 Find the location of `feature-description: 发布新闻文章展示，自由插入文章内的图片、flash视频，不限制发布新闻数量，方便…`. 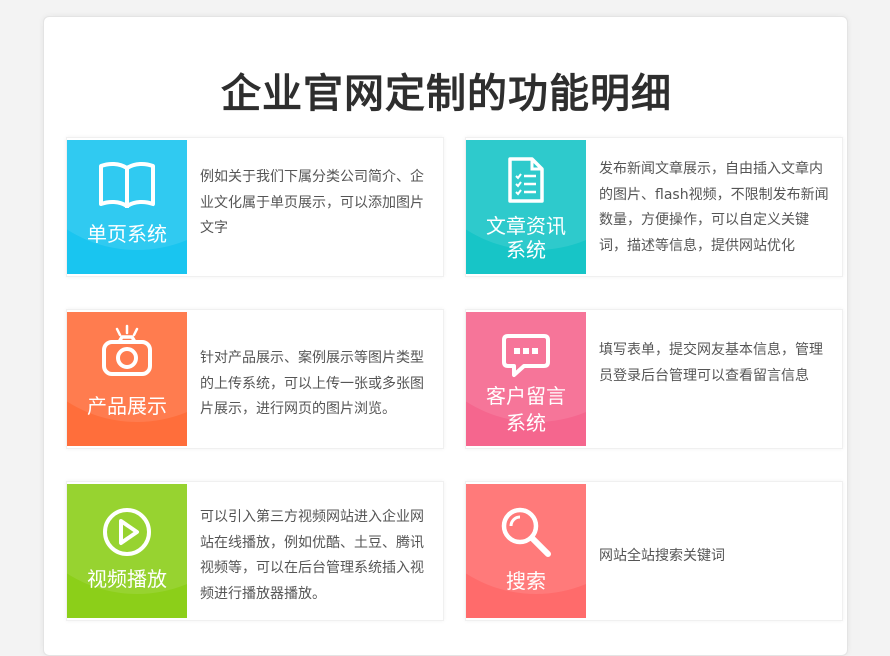

feature-description: 发布新闻文章展示，自由插入文章内的图片、flash视频，不限制发布新闻数量，方便… is located at coordinates (714, 207).